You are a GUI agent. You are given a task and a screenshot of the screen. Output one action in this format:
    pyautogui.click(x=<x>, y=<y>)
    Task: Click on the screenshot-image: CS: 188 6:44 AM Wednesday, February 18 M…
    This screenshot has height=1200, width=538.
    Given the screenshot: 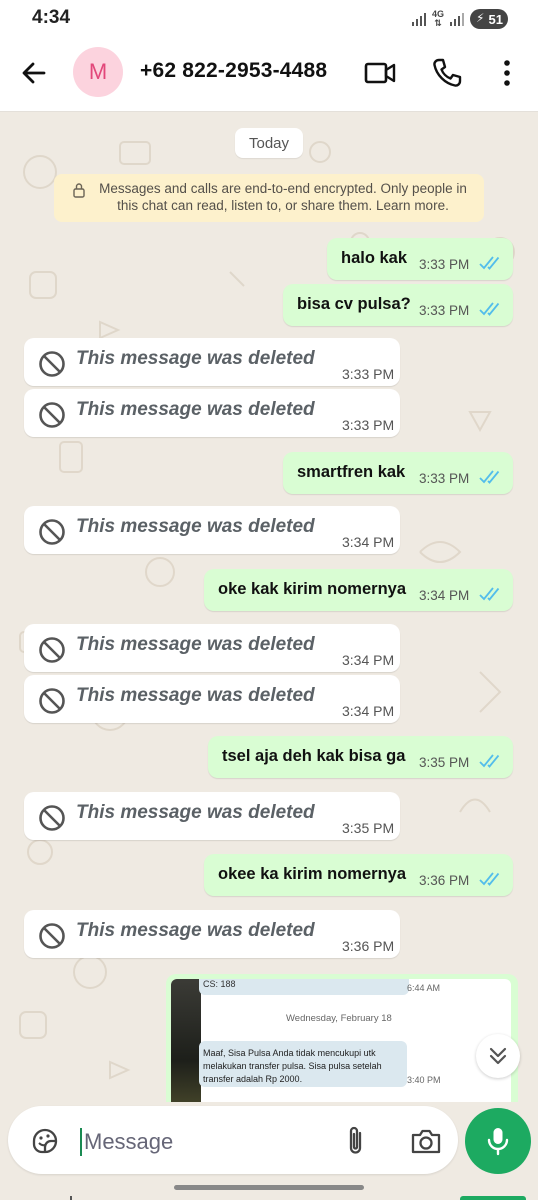 What is the action you would take?
    pyautogui.click(x=341, y=1040)
    